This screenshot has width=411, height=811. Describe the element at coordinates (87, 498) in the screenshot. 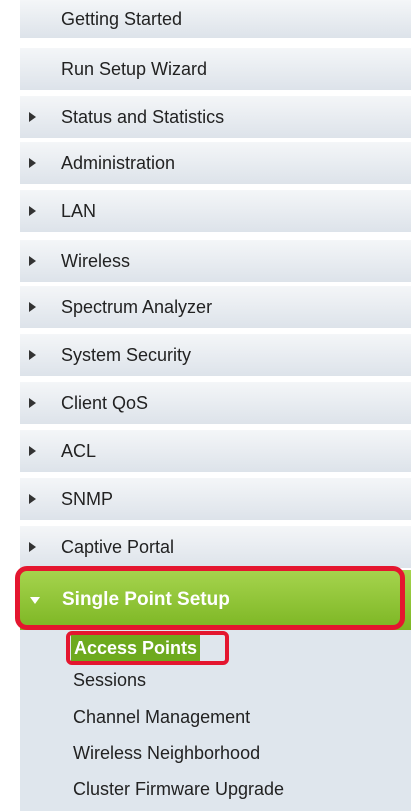

I see `nav-item-label: SNMP` at that location.